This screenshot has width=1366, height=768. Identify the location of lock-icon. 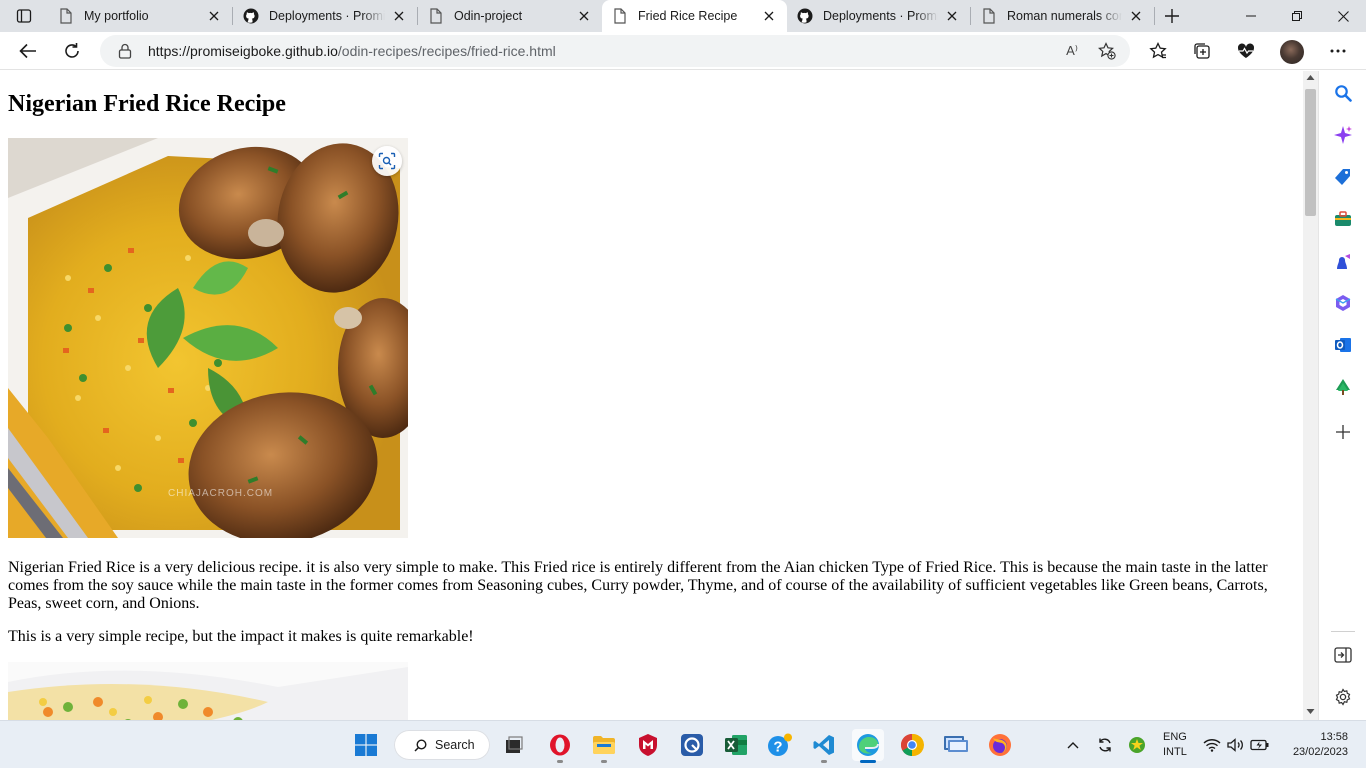
(126, 51).